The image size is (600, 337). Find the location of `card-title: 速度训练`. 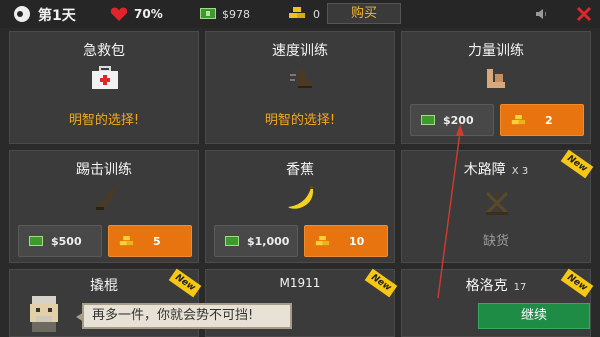

card-title: 速度训练 is located at coordinates (300, 51).